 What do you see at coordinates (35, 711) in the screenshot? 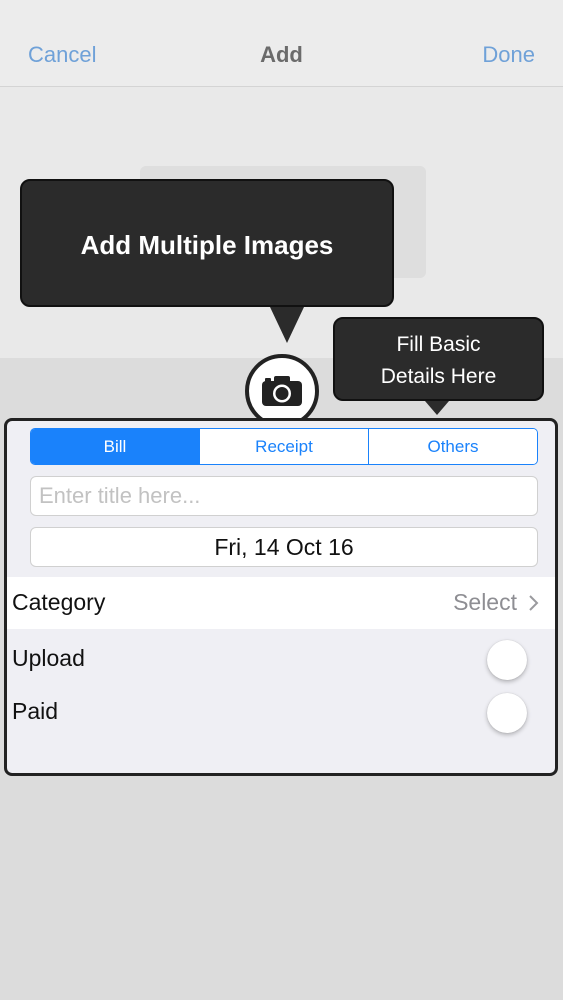
I see `paid-label: Paid` at bounding box center [35, 711].